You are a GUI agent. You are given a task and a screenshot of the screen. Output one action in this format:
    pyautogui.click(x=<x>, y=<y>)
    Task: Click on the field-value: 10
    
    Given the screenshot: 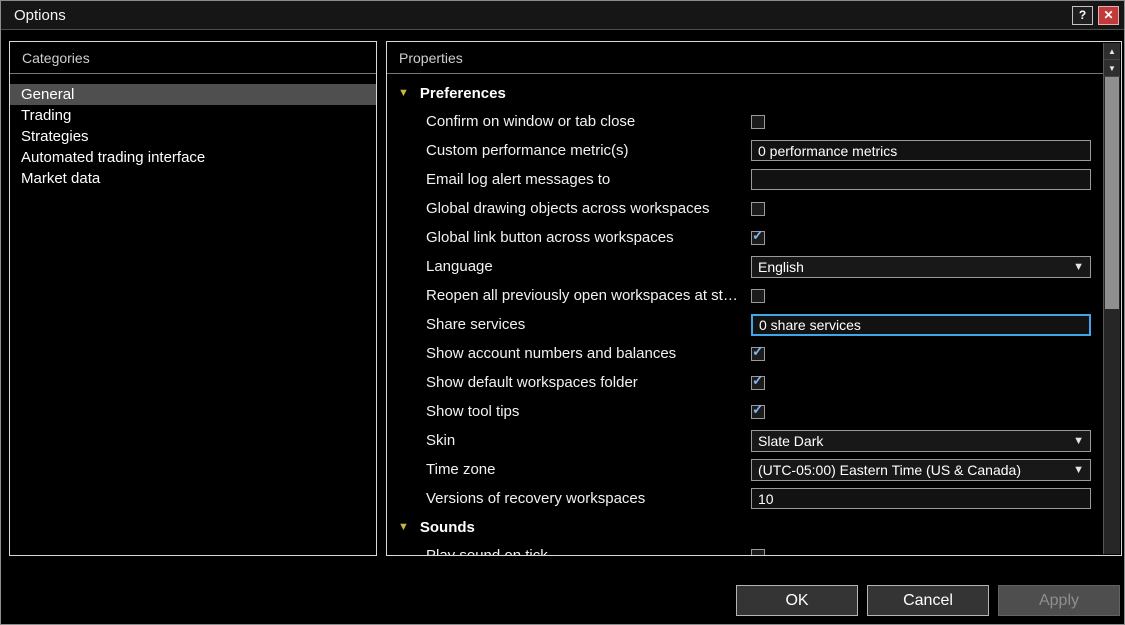 What is the action you would take?
    pyautogui.click(x=766, y=498)
    